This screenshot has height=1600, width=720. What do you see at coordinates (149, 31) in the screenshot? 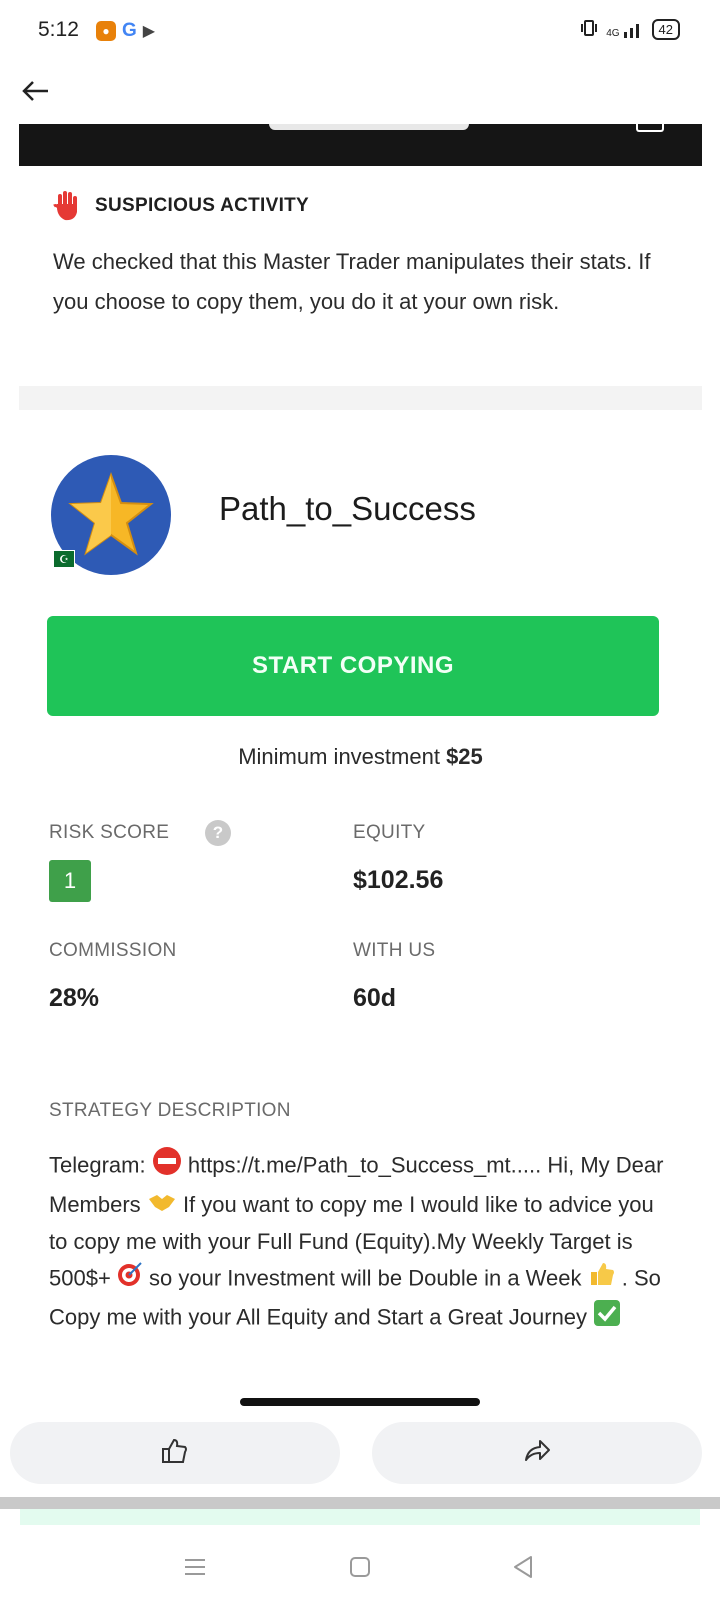
I see `play-store-icon: ▶` at bounding box center [149, 31].